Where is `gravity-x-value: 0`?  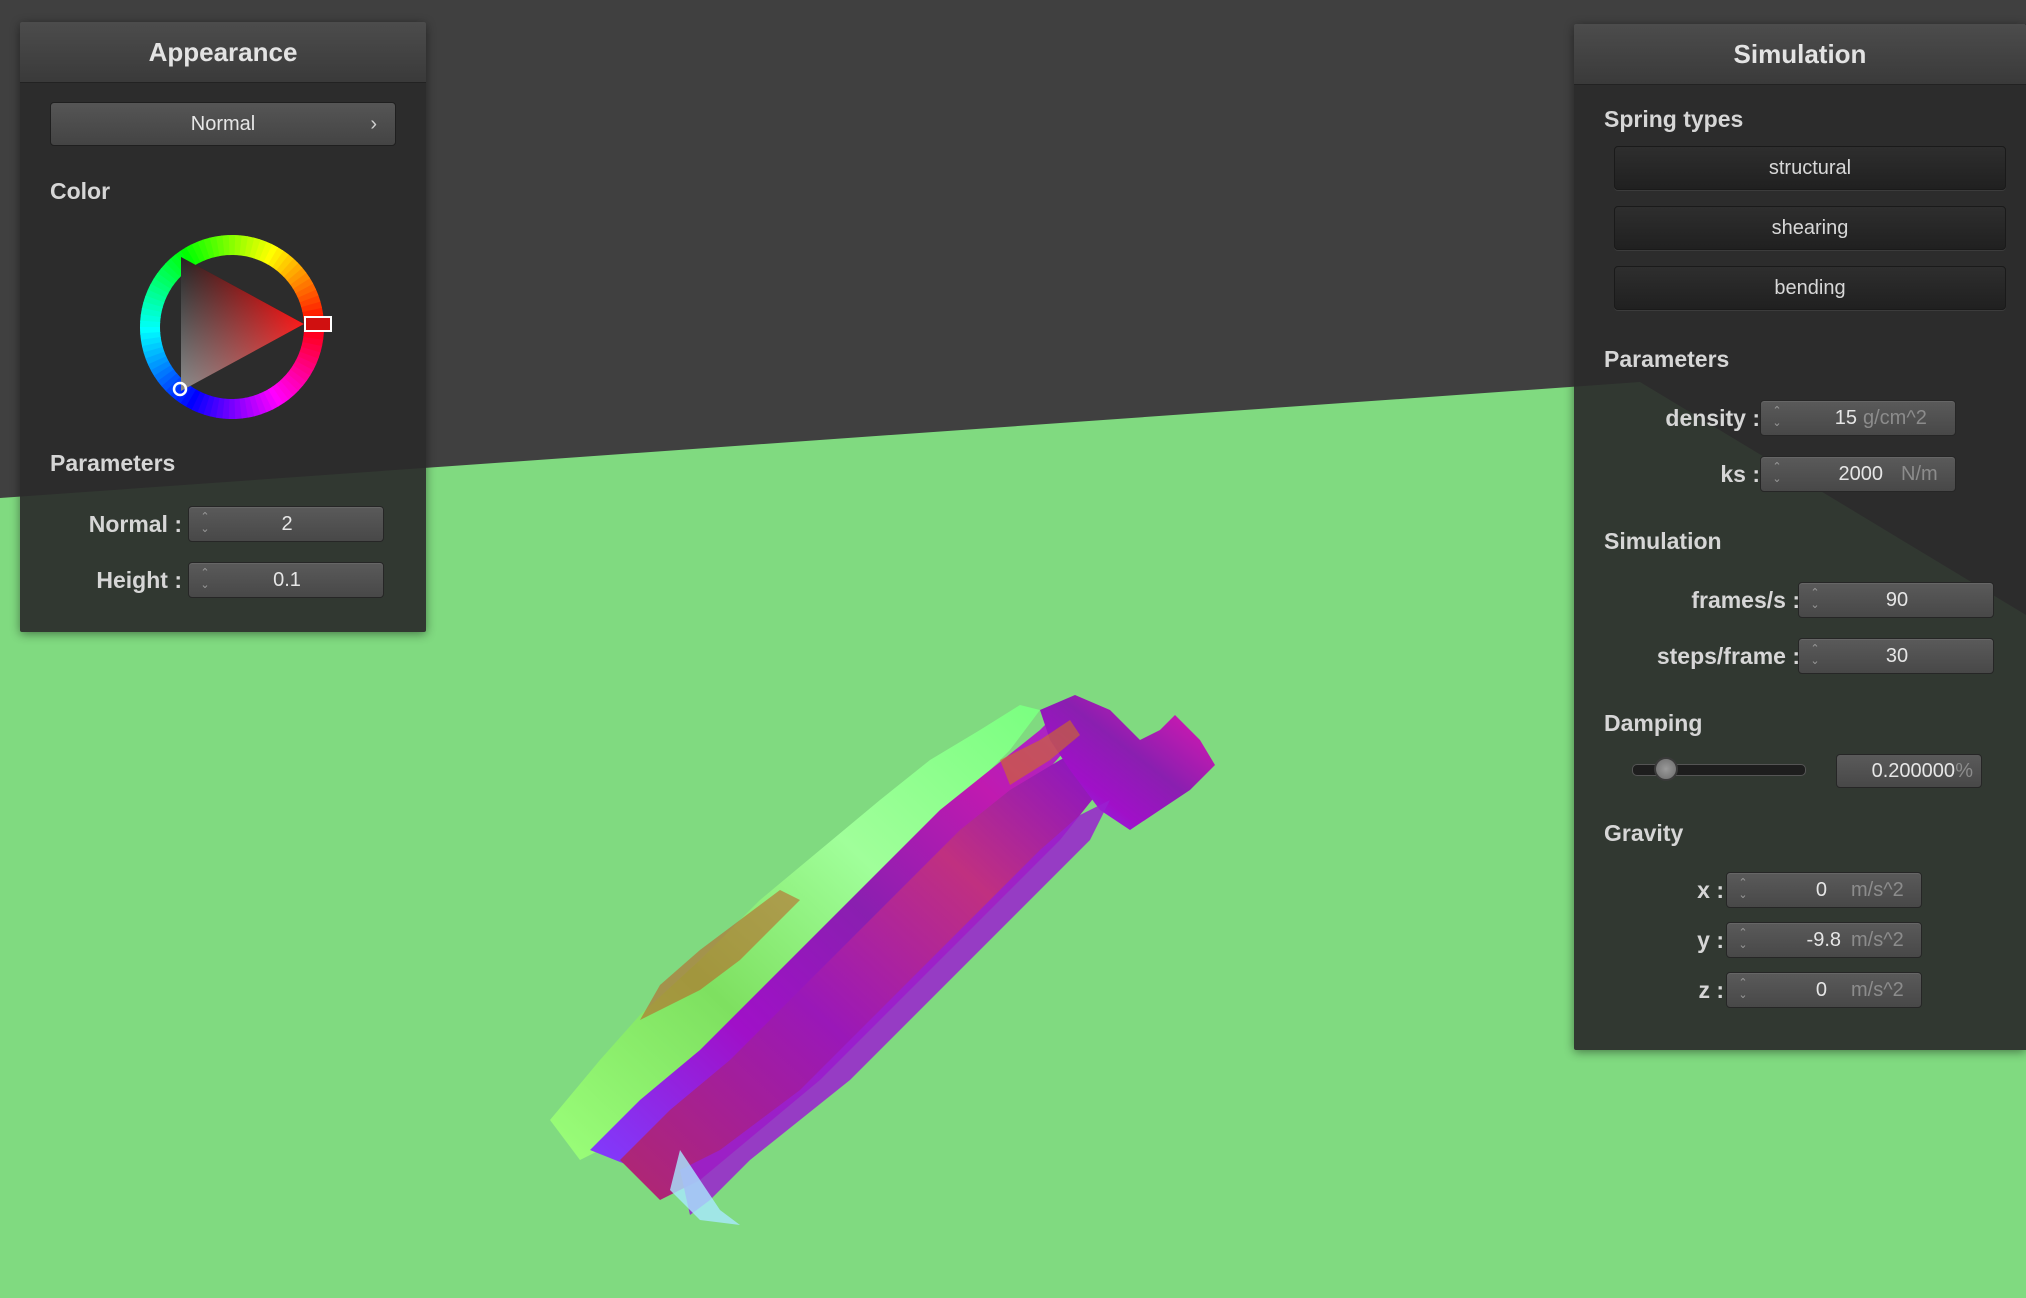
gravity-x-value: 0 is located at coordinates (1821, 890).